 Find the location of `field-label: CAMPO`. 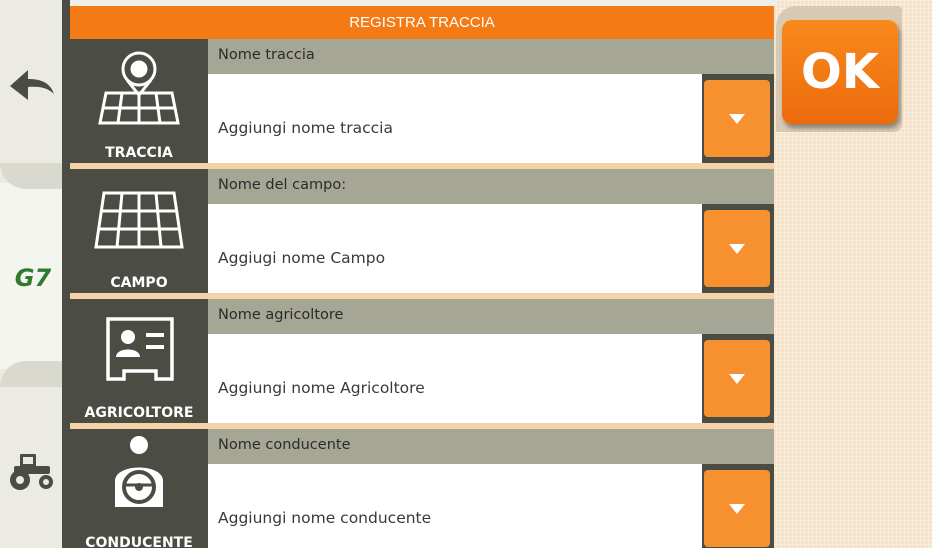

field-label: CAMPO is located at coordinates (139, 283).